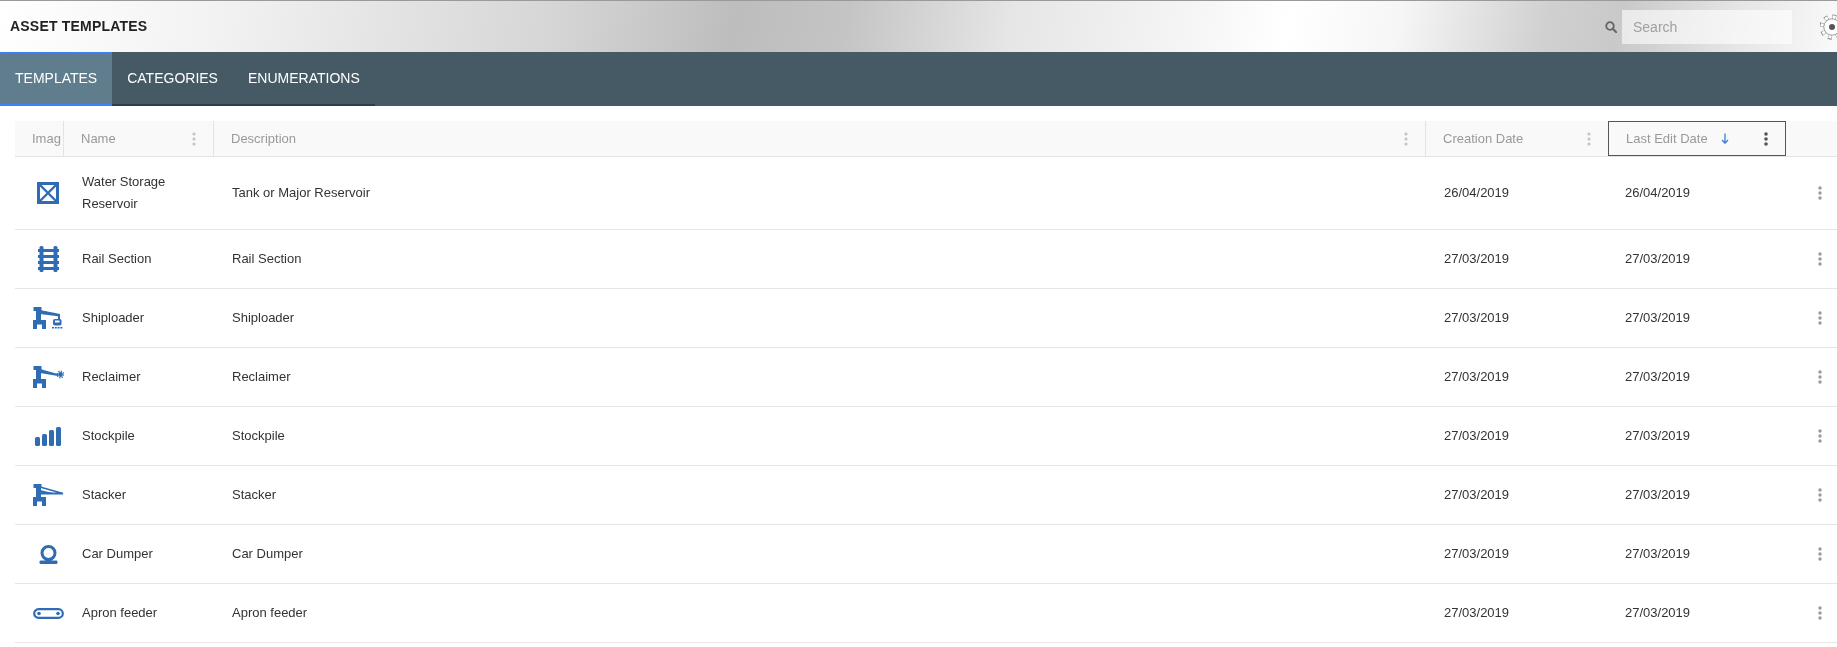  What do you see at coordinates (48, 554) in the screenshot?
I see `ring-on-base-icon` at bounding box center [48, 554].